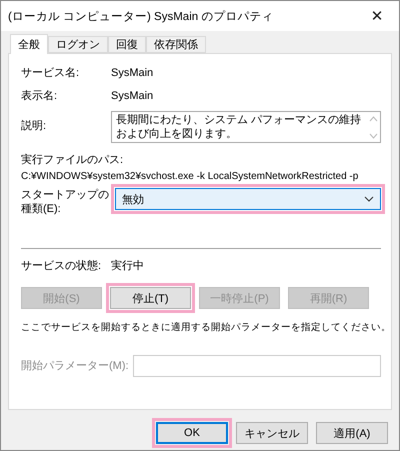  What do you see at coordinates (34, 126) in the screenshot?
I see `field-label: 説明:` at bounding box center [34, 126].